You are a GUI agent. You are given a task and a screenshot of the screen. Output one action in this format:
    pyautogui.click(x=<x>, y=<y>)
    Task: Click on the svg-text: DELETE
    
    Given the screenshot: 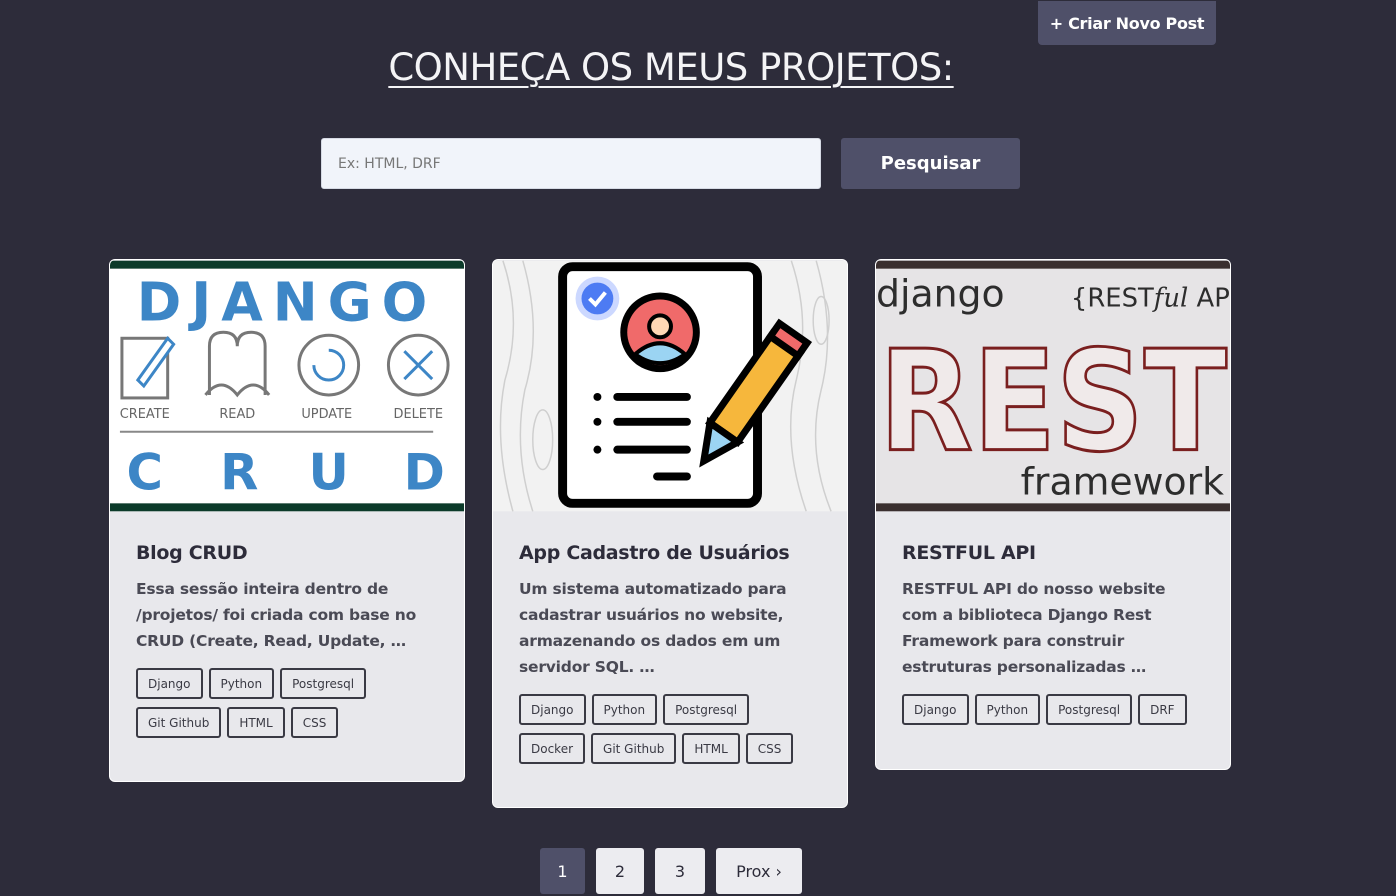 What is the action you would take?
    pyautogui.click(x=418, y=414)
    